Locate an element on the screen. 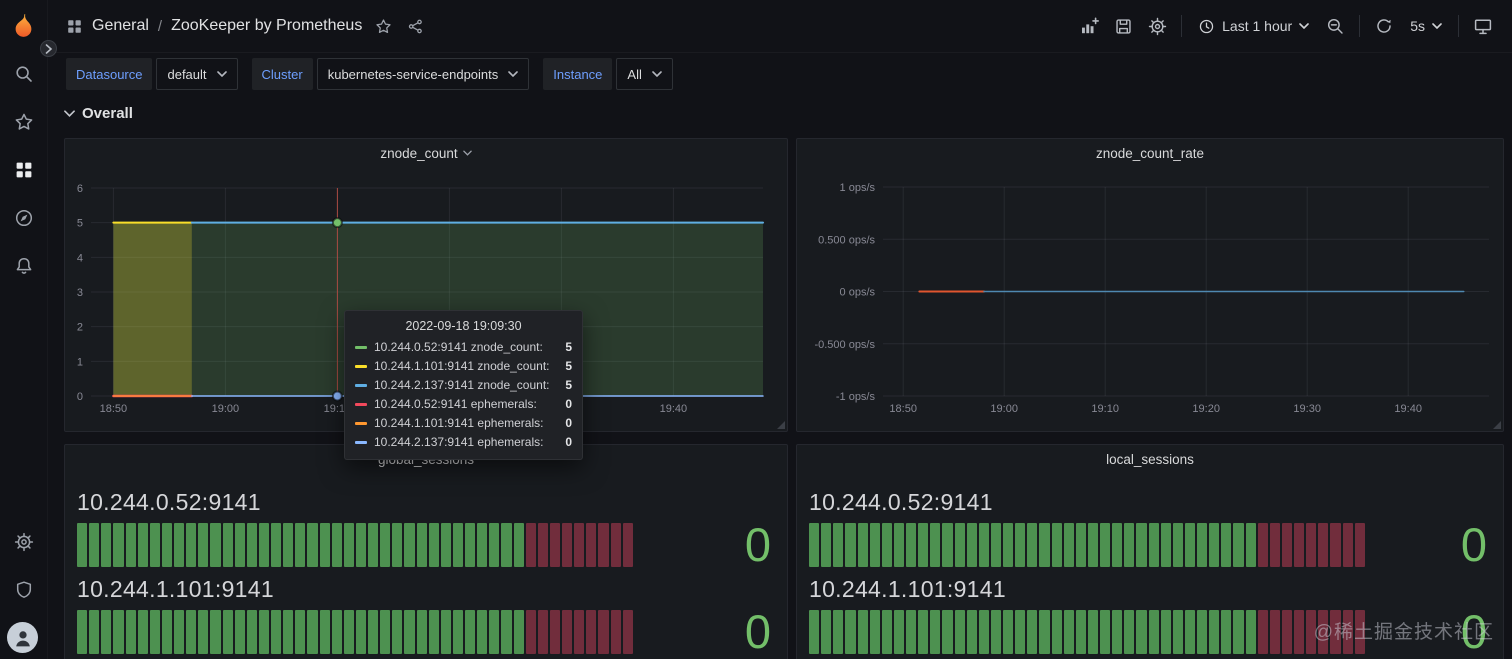 This screenshot has height=659, width=1512. server-admin-button is located at coordinates (24, 590).